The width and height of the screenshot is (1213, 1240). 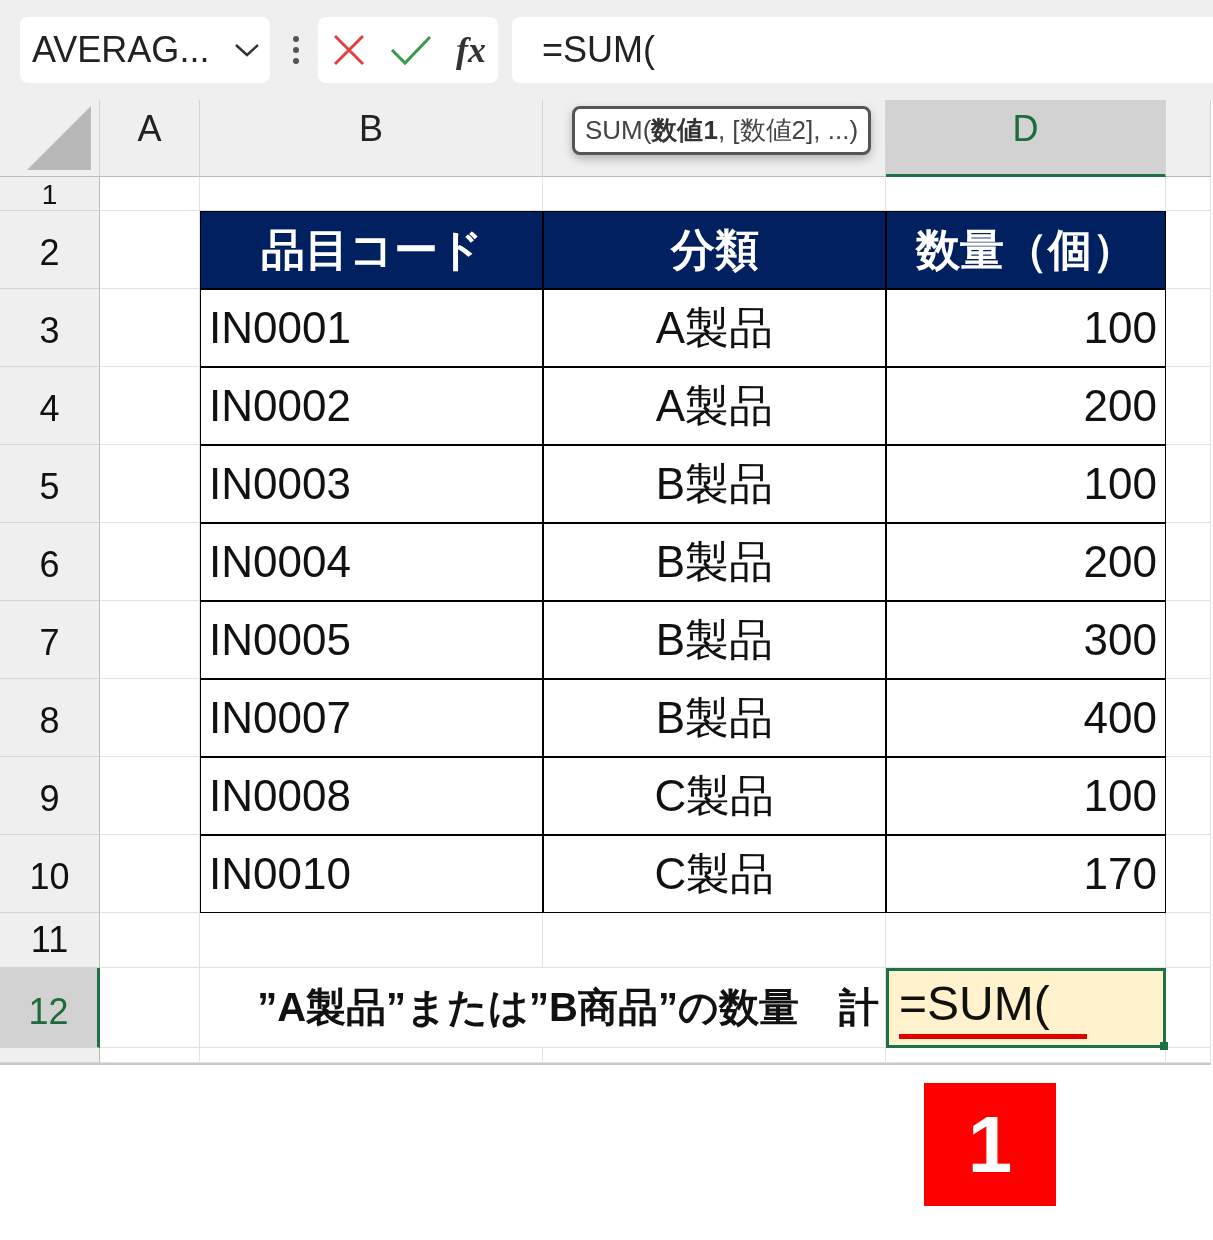 What do you see at coordinates (50, 940) in the screenshot?
I see `row-header: 11` at bounding box center [50, 940].